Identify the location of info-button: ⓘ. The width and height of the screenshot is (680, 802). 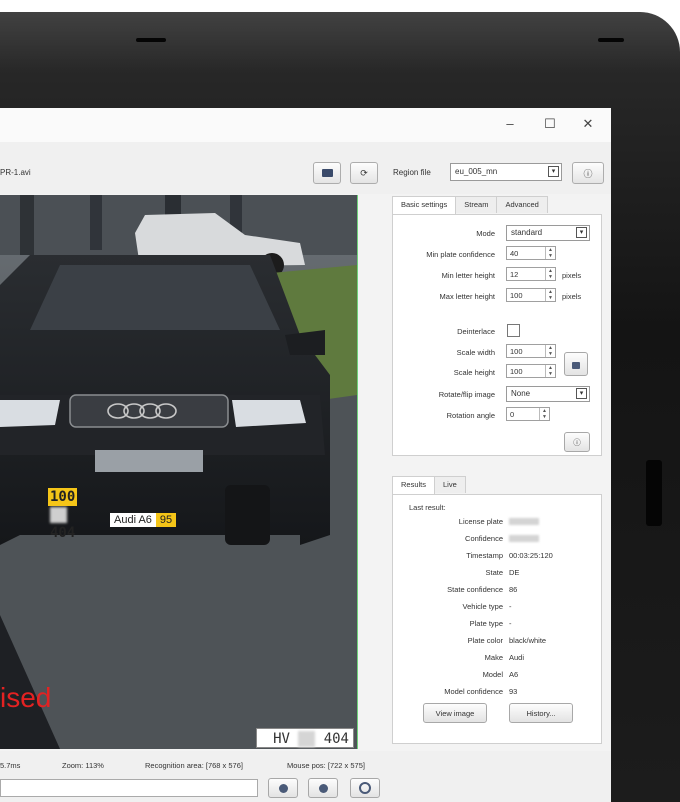
(588, 173).